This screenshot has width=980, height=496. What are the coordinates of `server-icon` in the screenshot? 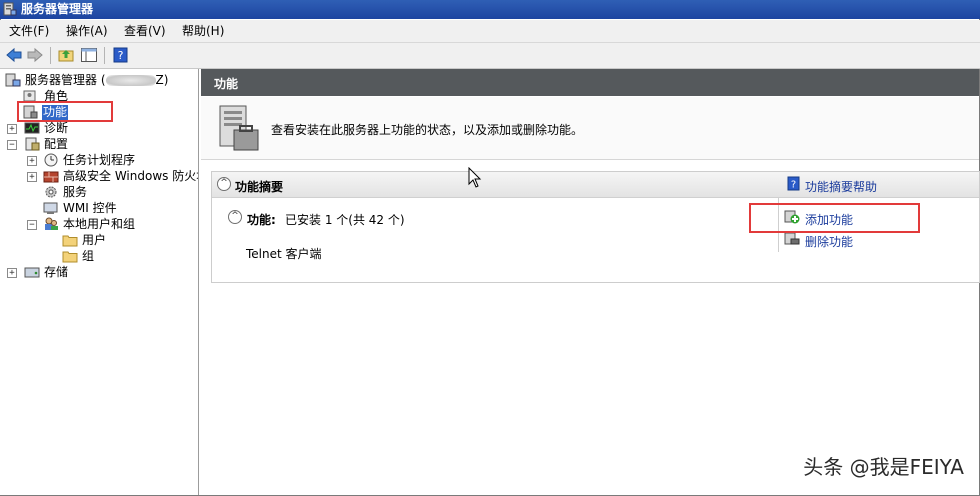 It's located at (13, 80).